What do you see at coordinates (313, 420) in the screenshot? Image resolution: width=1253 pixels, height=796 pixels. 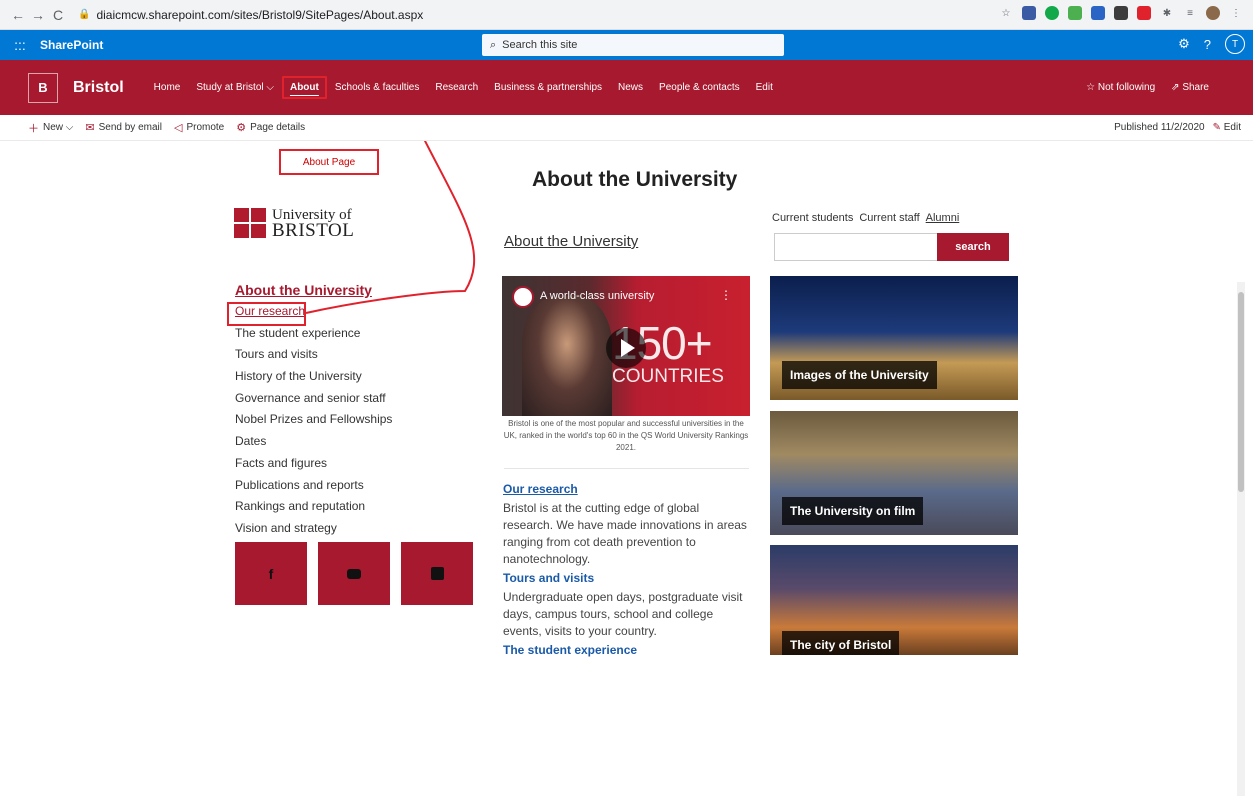 I see `left-menu-item: Nobel Prizes and Fellowships` at bounding box center [313, 420].